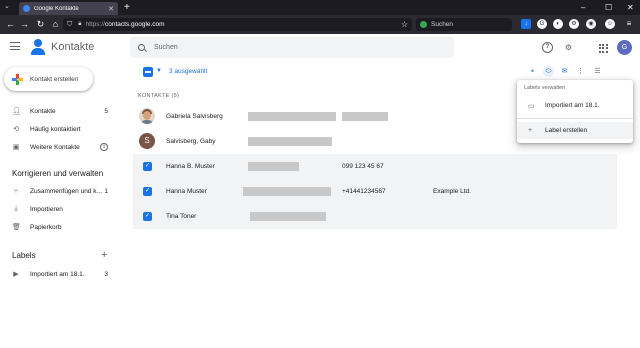 This screenshot has height=348, width=640. What do you see at coordinates (16, 147) in the screenshot?
I see `inbox-icon: ▣` at bounding box center [16, 147].